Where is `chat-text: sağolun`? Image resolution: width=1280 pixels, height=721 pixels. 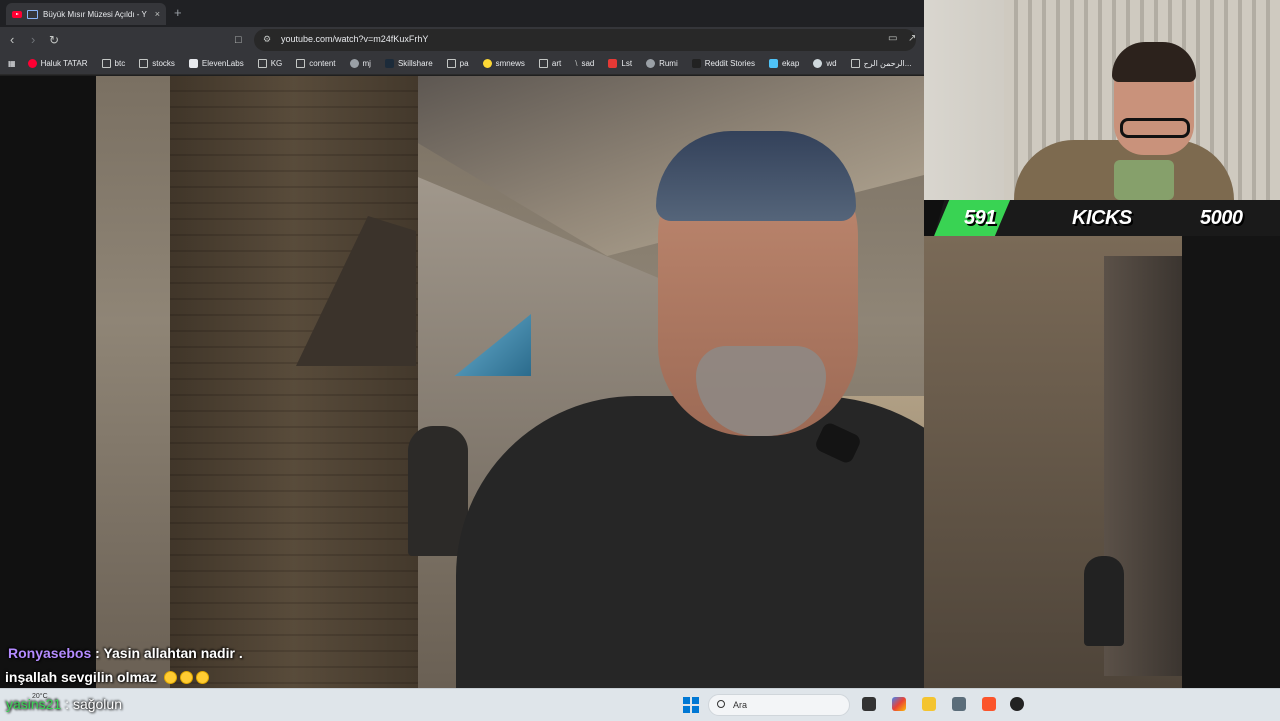 chat-text: sağolun is located at coordinates (97, 704).